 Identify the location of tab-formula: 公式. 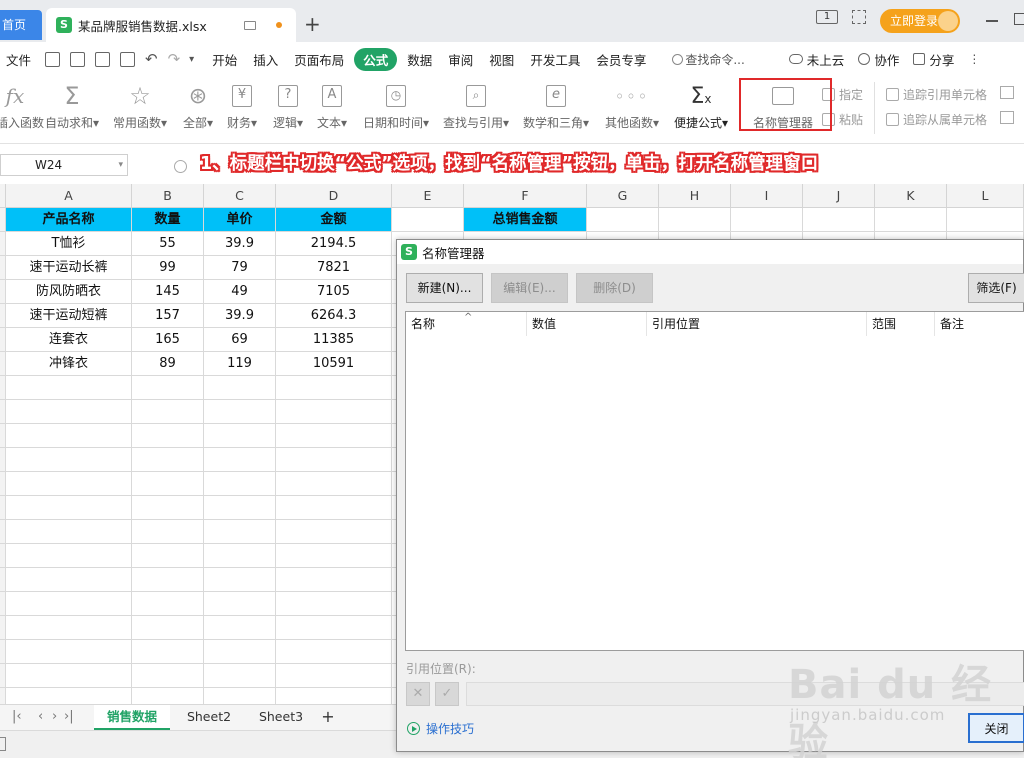
(376, 59).